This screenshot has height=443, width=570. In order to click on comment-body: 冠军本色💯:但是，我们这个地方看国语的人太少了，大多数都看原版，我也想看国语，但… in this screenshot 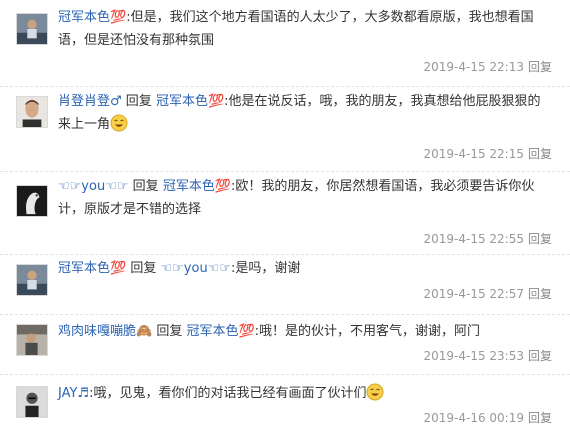, I will do `click(302, 29)`.